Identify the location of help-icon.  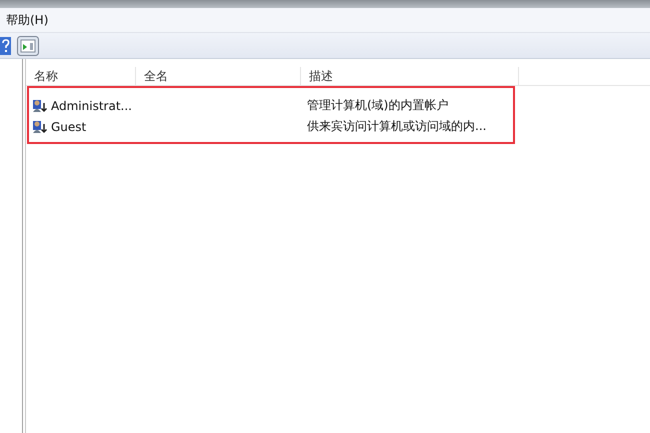
(5, 45).